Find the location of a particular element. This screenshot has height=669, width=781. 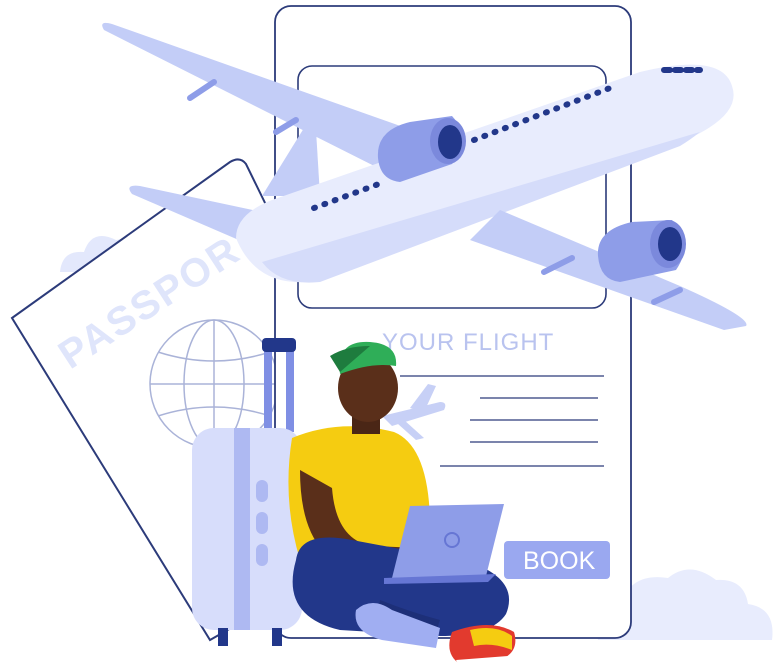

phone-heading: YOUR FLIGHT is located at coordinates (468, 342).